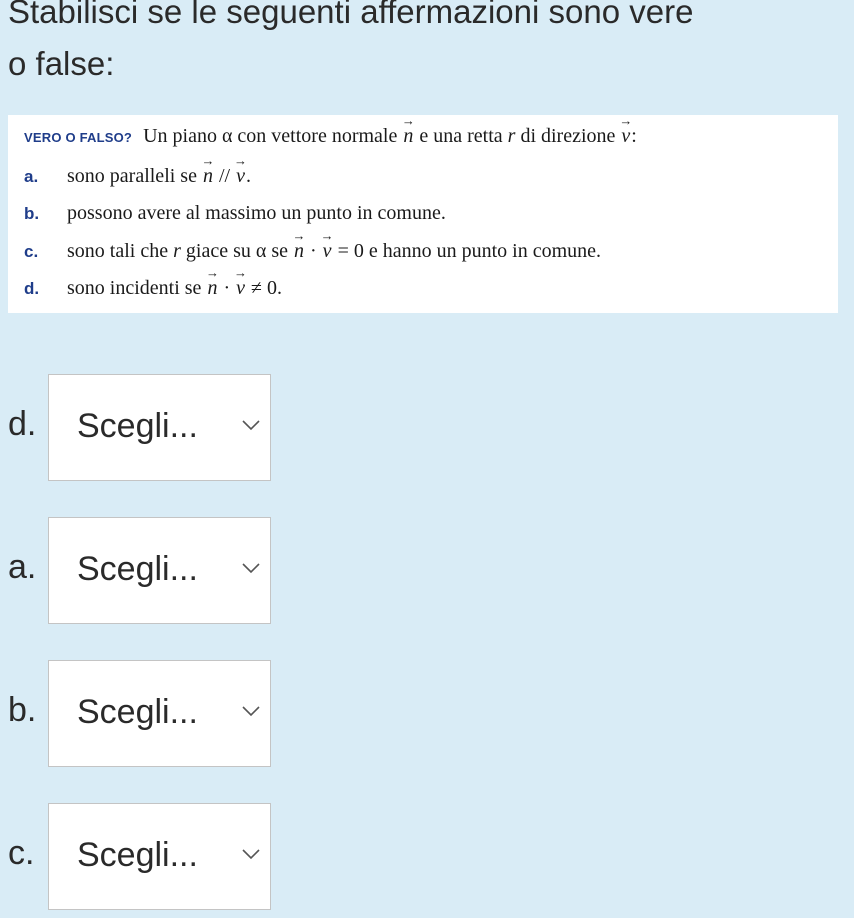  What do you see at coordinates (21, 853) in the screenshot?
I see `answer-label-c: c.` at bounding box center [21, 853].